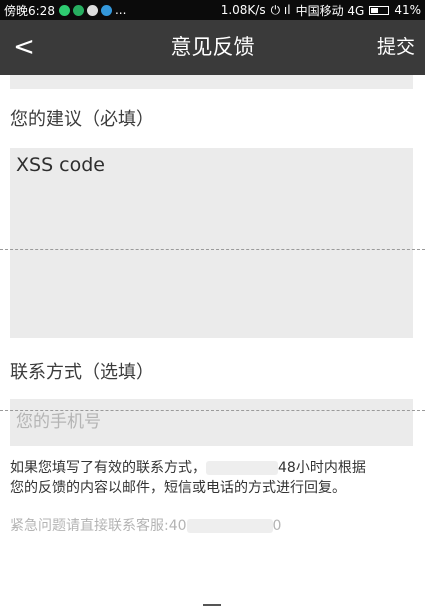  What do you see at coordinates (82, 119) in the screenshot?
I see `suggestion-label: 您的建议（必填）` at bounding box center [82, 119].